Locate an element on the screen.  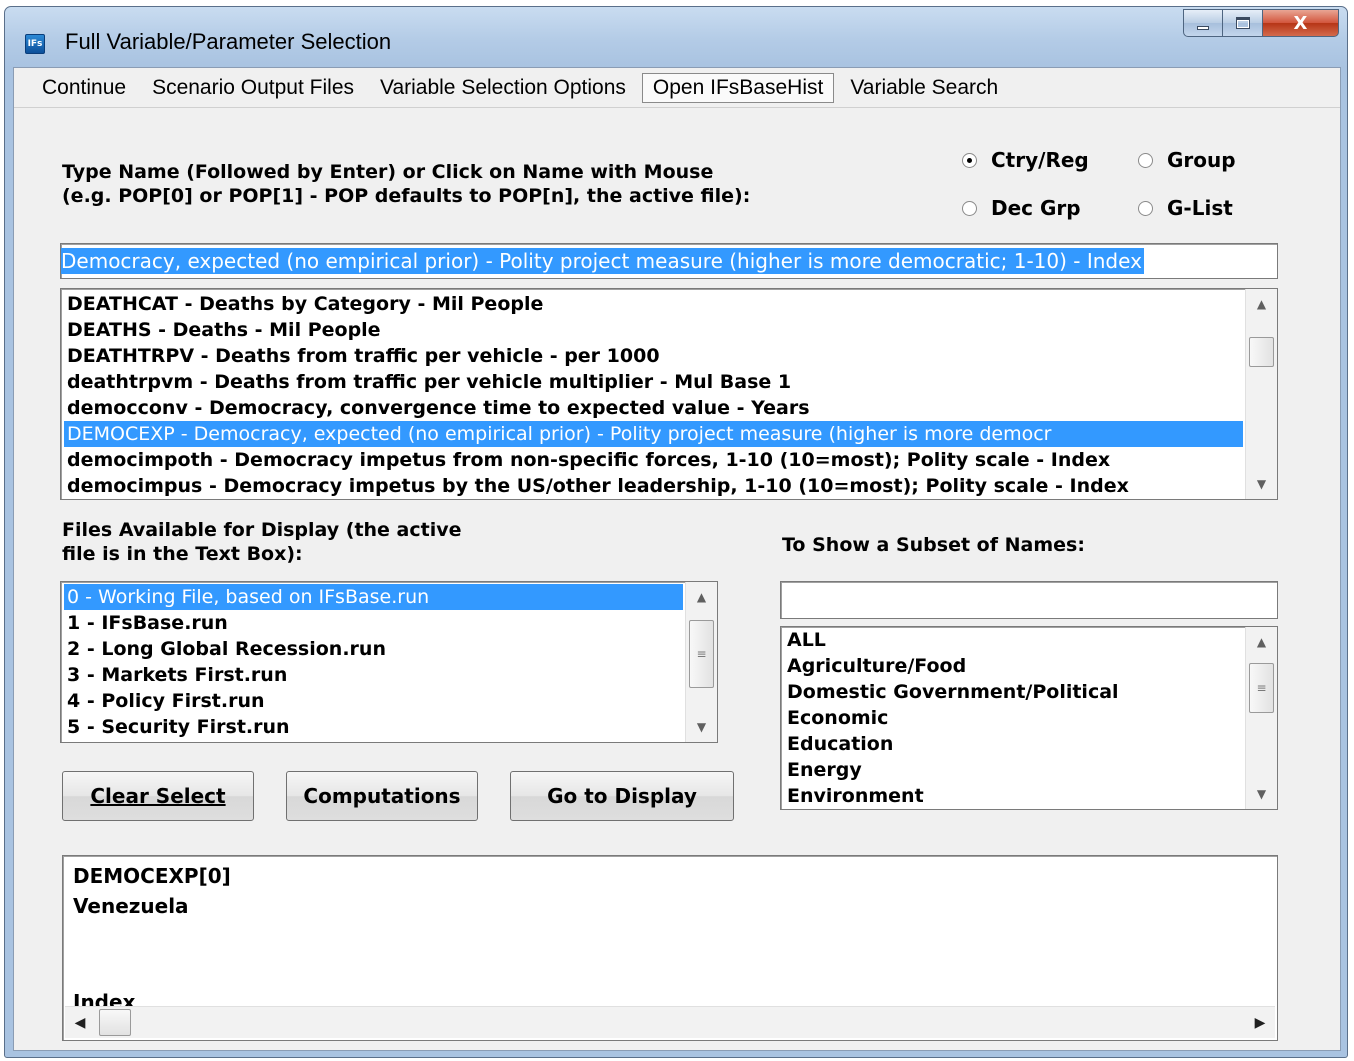
subset-category-item: Environment is located at coordinates (1013, 796).